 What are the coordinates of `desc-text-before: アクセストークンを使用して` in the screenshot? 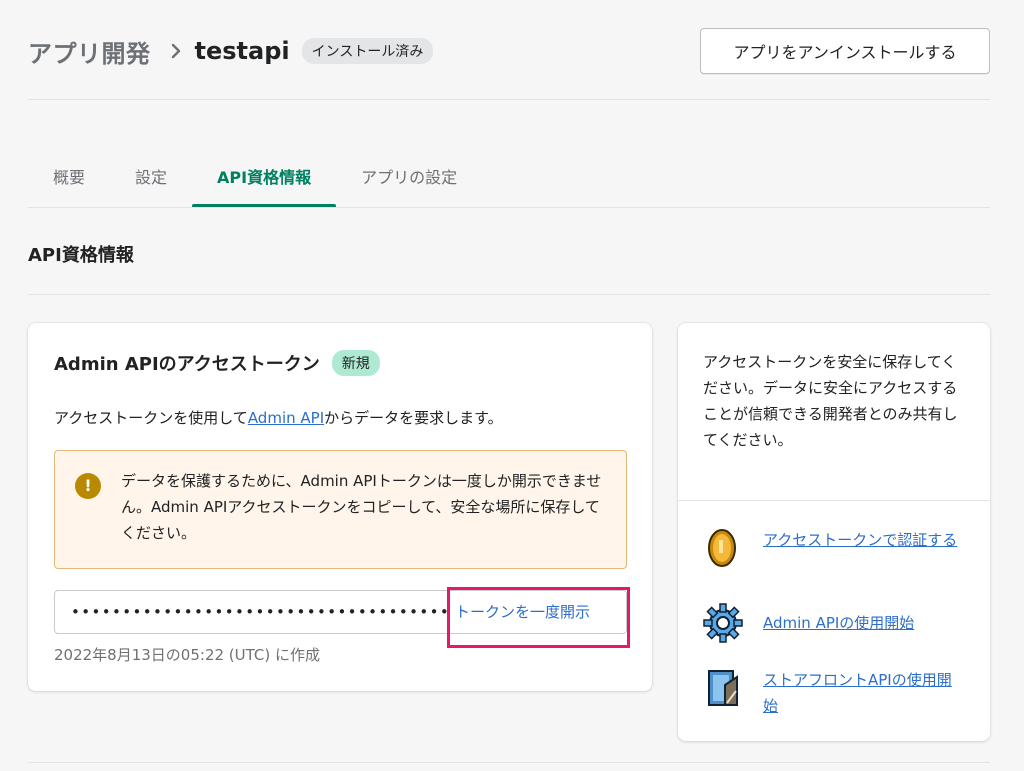 It's located at (151, 418).